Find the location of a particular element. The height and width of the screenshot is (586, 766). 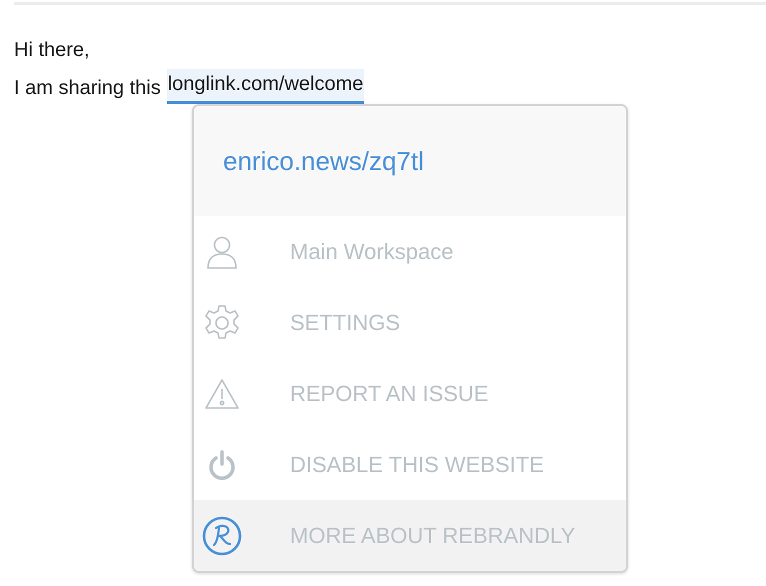

menu-item: MORE ABOUT REBRANDLY is located at coordinates (410, 535).